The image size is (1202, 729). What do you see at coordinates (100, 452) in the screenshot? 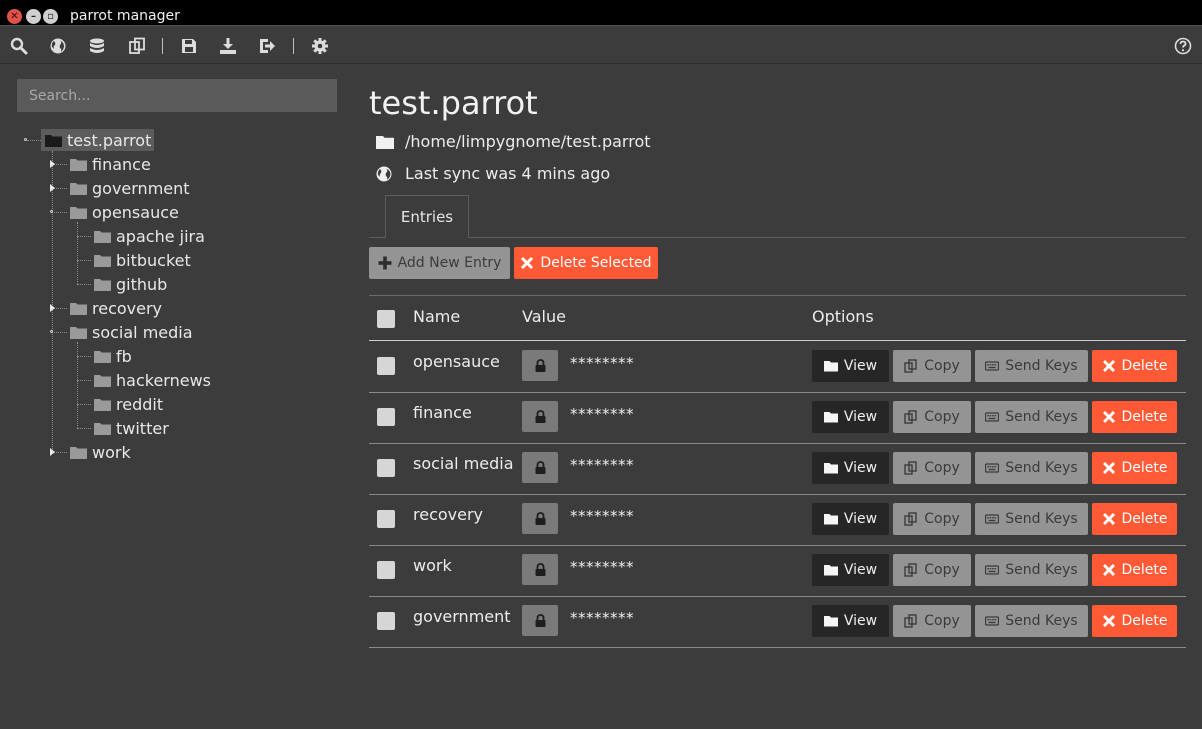
I see `tree-node-work: work` at bounding box center [100, 452].